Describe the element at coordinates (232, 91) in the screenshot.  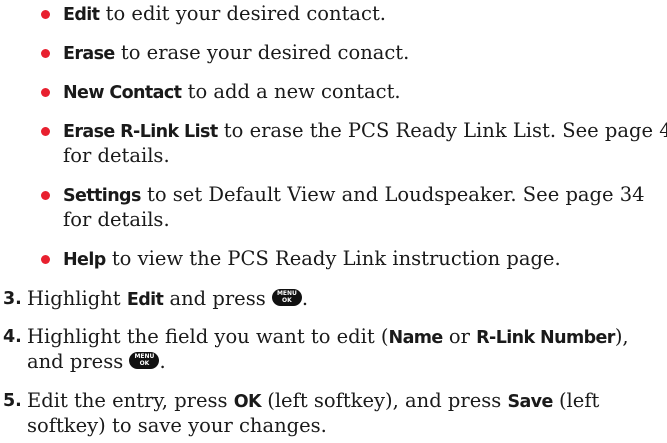
I see `bullet-item-new-contact: New Contact to add a new contact.` at that location.